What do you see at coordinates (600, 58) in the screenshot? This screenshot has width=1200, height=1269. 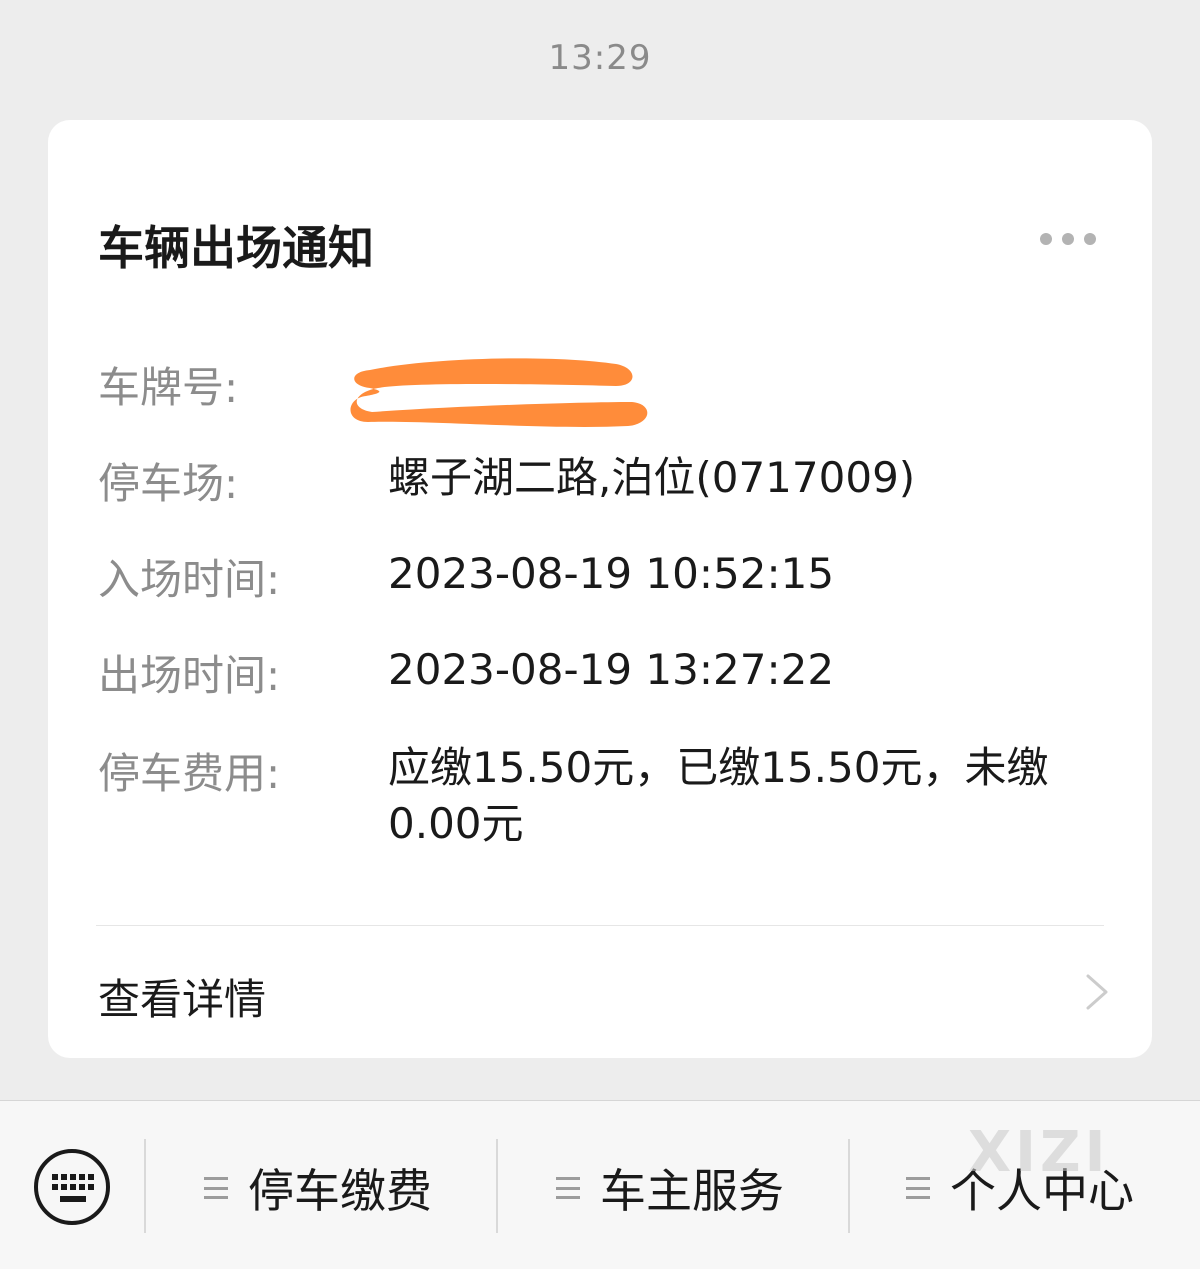 I see `message-timestamp: 13:29` at bounding box center [600, 58].